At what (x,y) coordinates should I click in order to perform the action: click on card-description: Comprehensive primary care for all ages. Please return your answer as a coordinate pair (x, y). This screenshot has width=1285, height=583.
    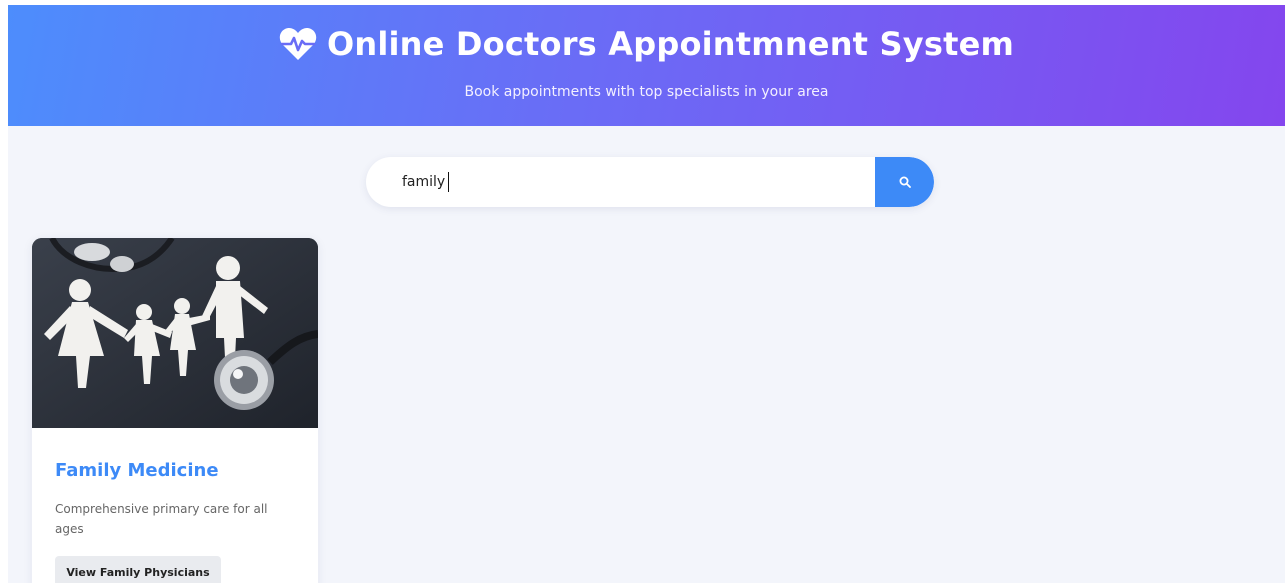
    Looking at the image, I should click on (161, 519).